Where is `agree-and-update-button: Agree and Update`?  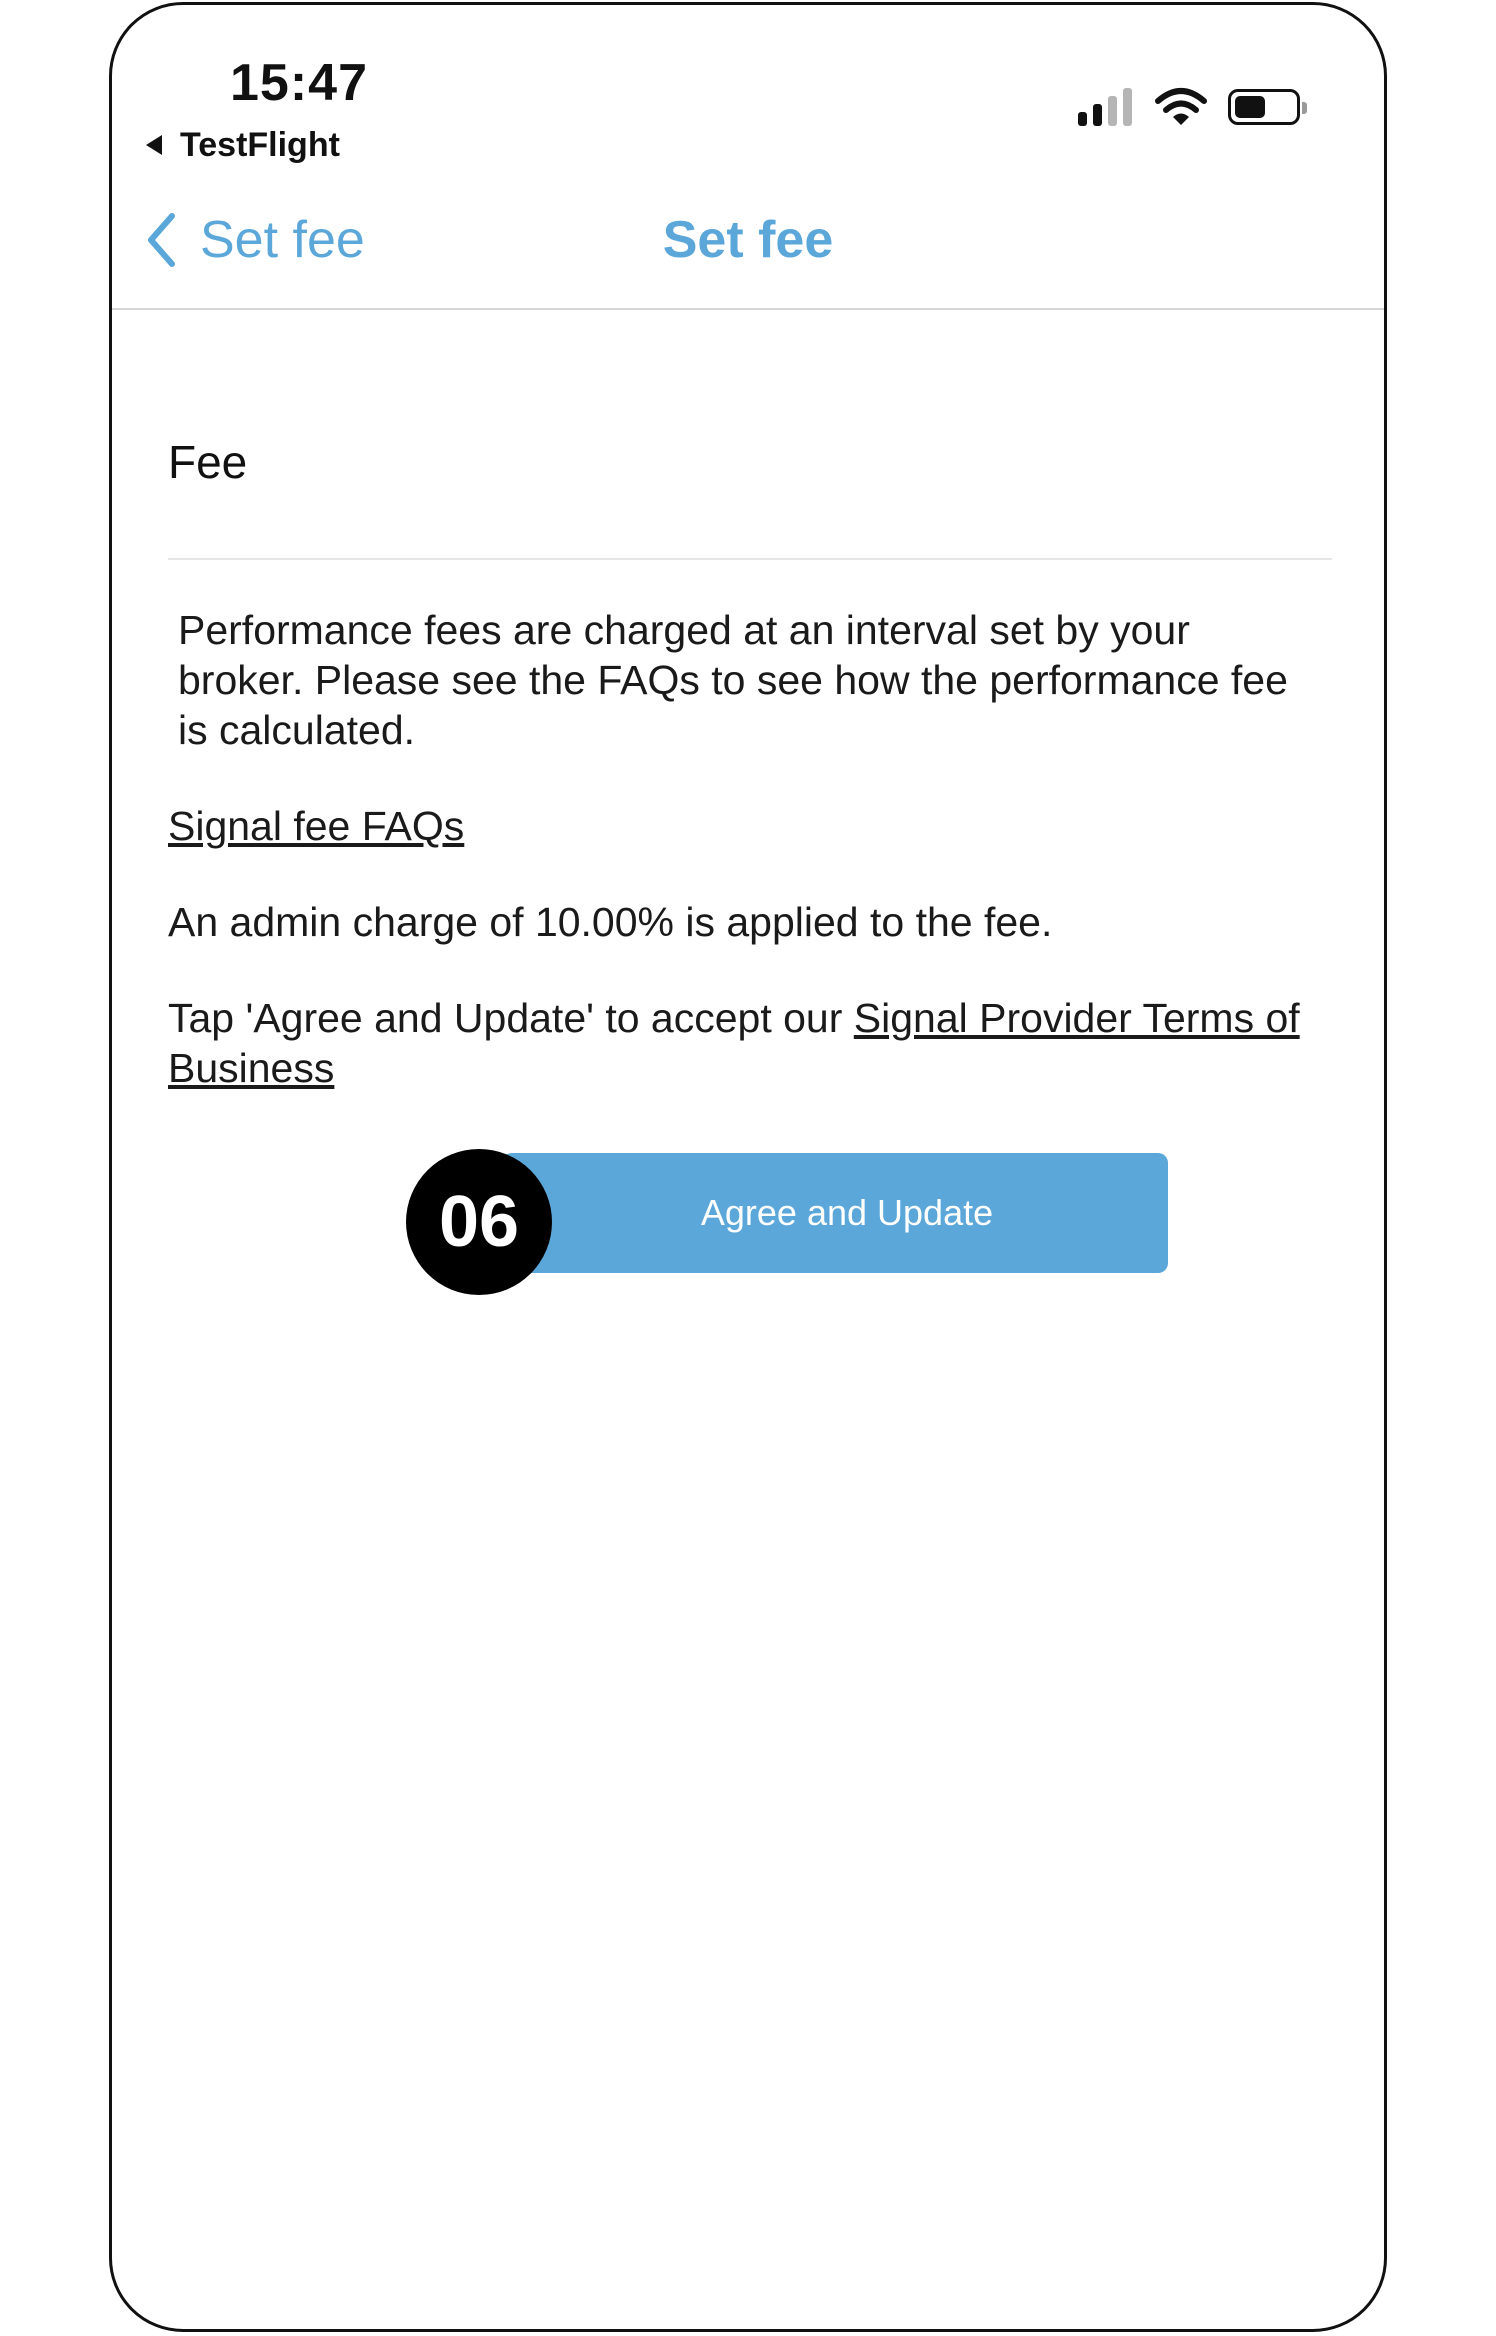
agree-and-update-button: Agree and Update is located at coordinates (835, 1213).